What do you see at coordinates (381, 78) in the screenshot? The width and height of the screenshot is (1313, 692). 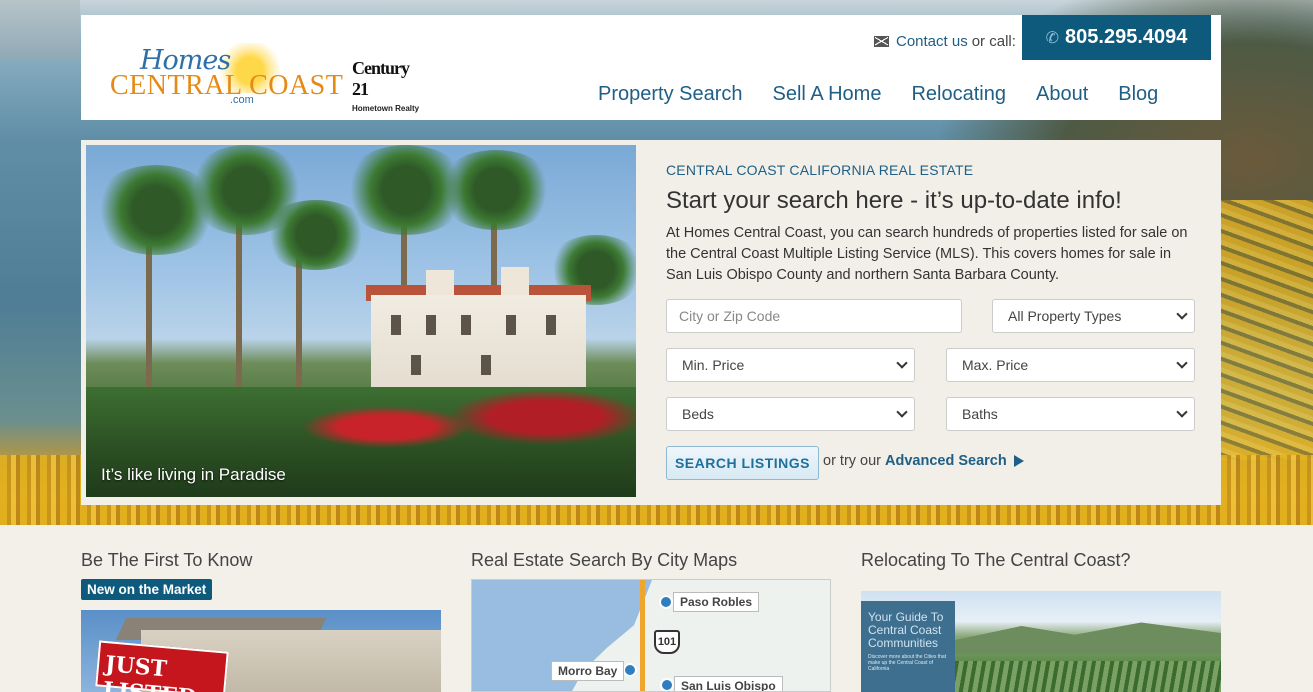 I see `century21-wordmark: Century 21` at bounding box center [381, 78].